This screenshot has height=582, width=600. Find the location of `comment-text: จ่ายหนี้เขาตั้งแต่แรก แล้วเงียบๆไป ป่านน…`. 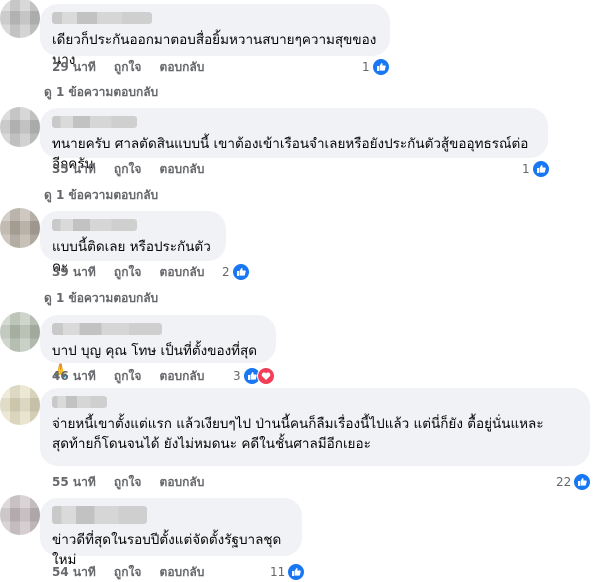

comment-text: จ่ายหนี้เขาตั้งแต่แรก แล้วเงียบๆไป ป่านน… is located at coordinates (300, 434).